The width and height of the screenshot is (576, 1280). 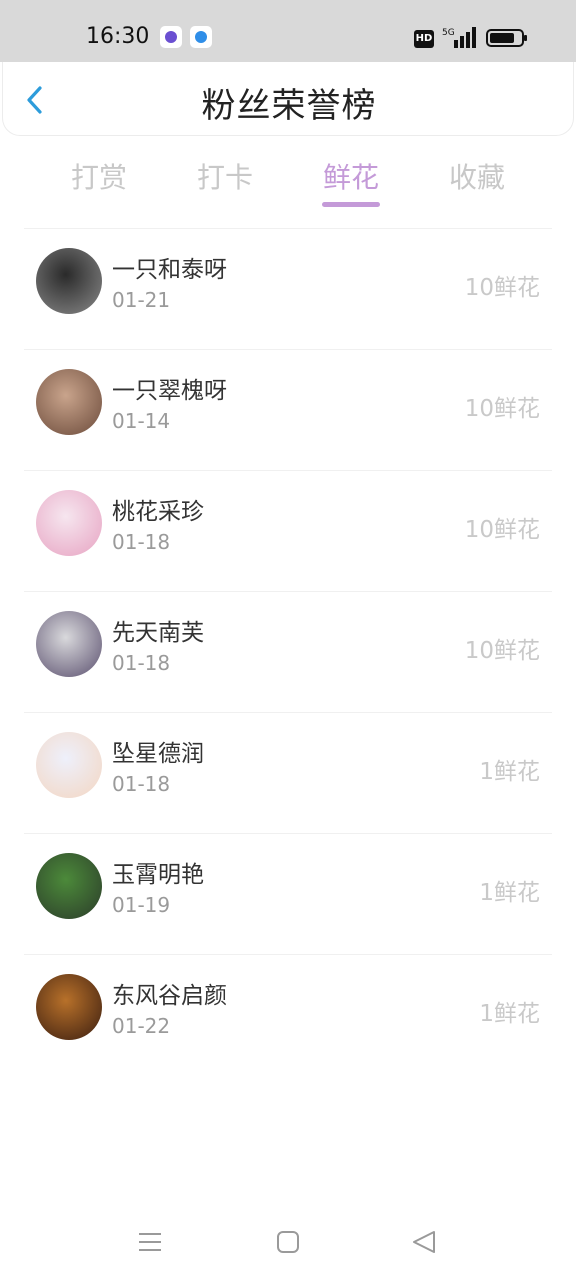 I want to click on tab-checkin: 打卡, so click(x=225, y=176).